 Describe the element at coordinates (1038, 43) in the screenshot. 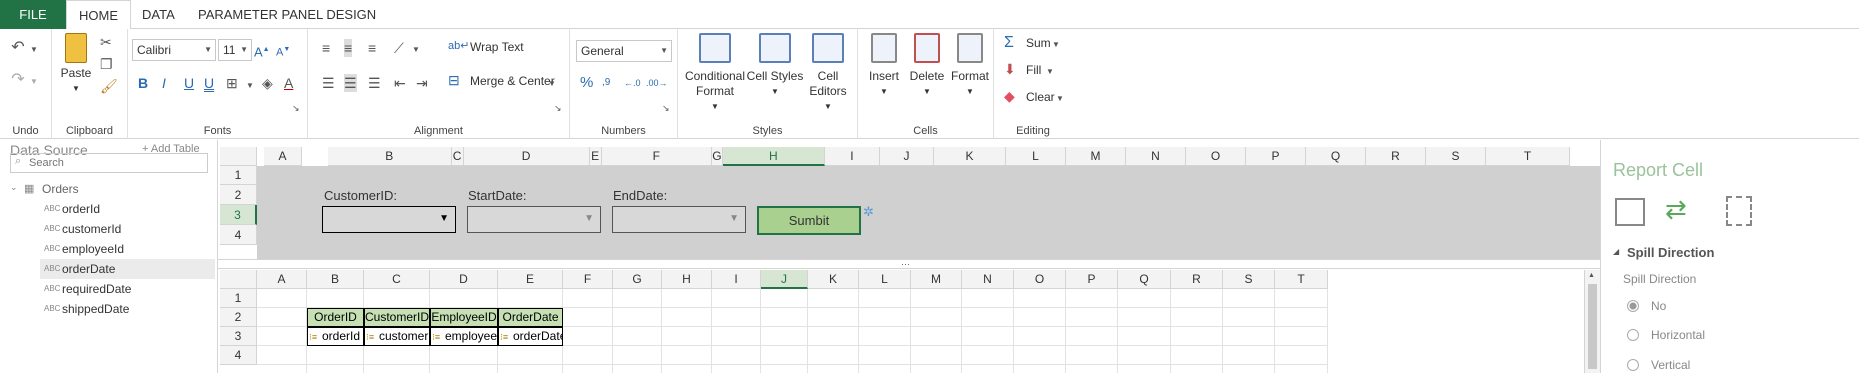

I see `sum-button: Sum` at that location.